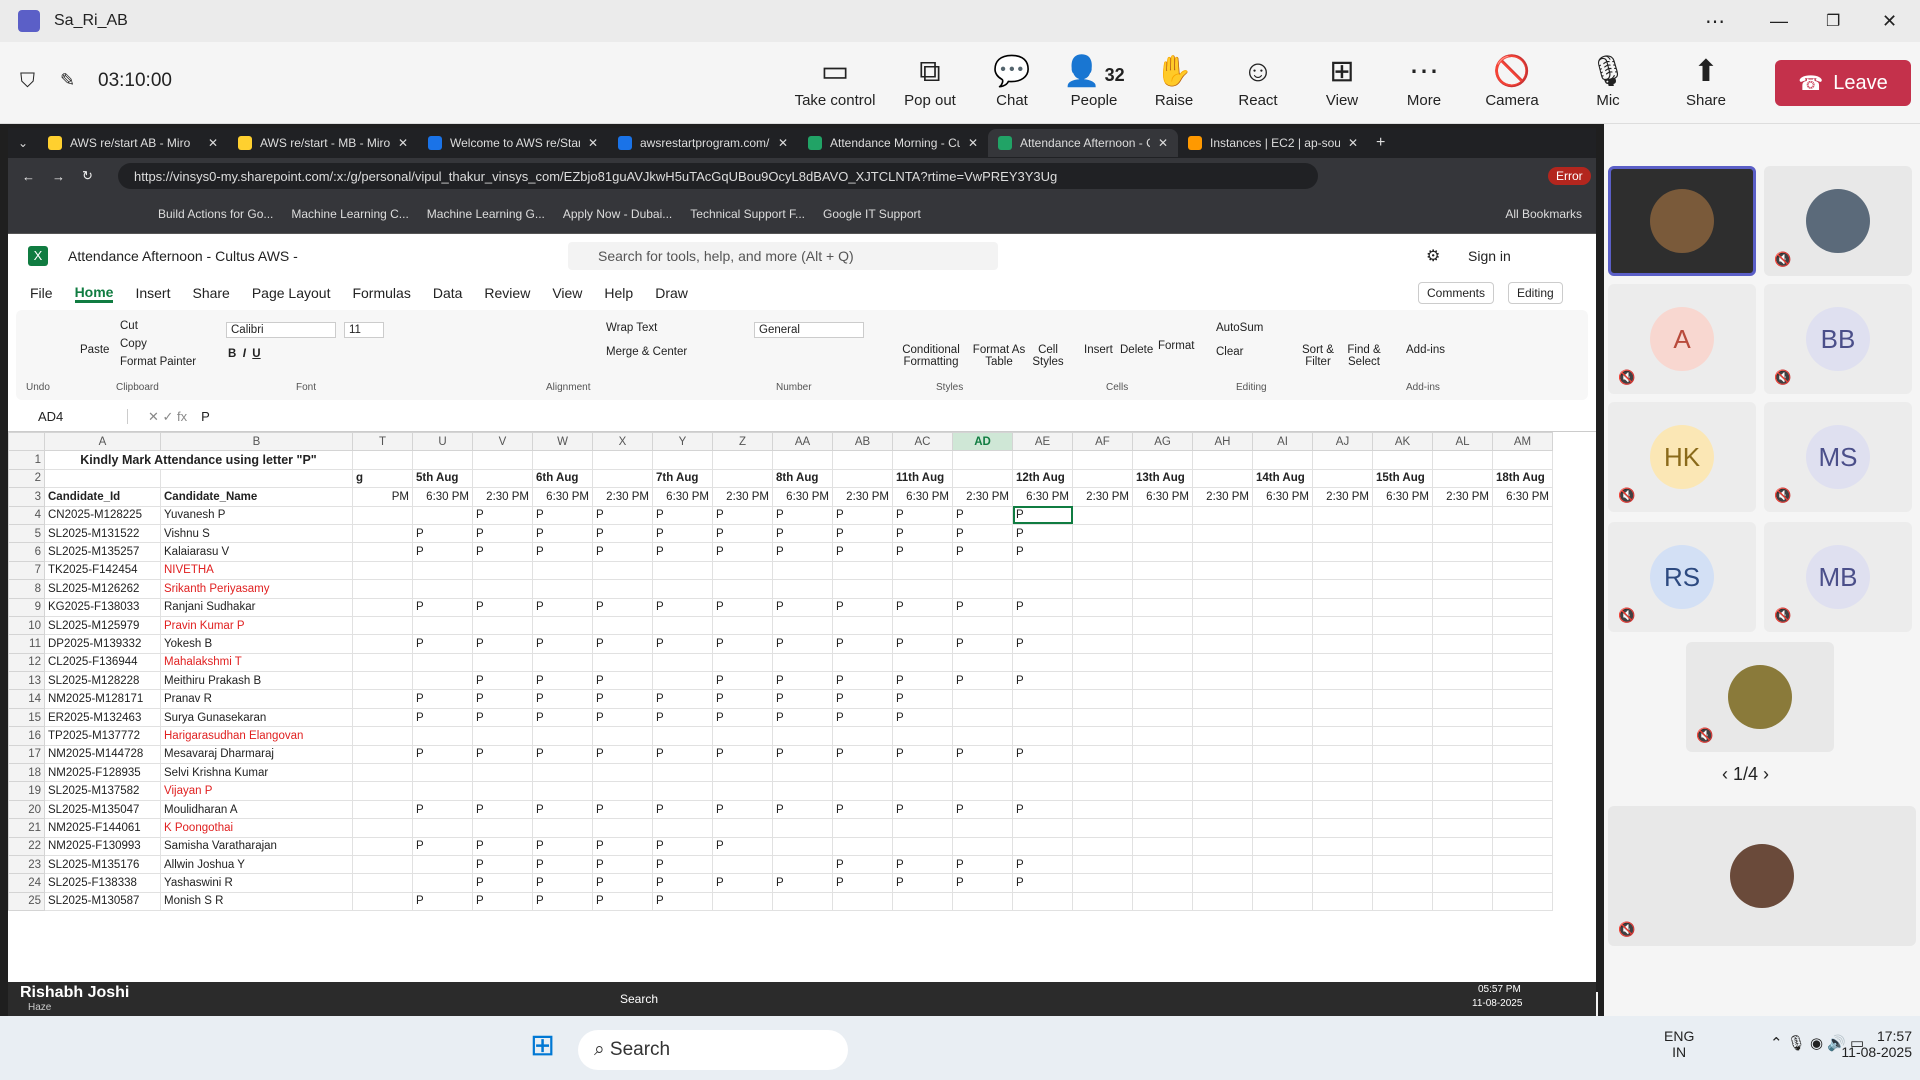 The image size is (1920, 1080). Describe the element at coordinates (26, 662) in the screenshot. I see `row-header: 12` at that location.